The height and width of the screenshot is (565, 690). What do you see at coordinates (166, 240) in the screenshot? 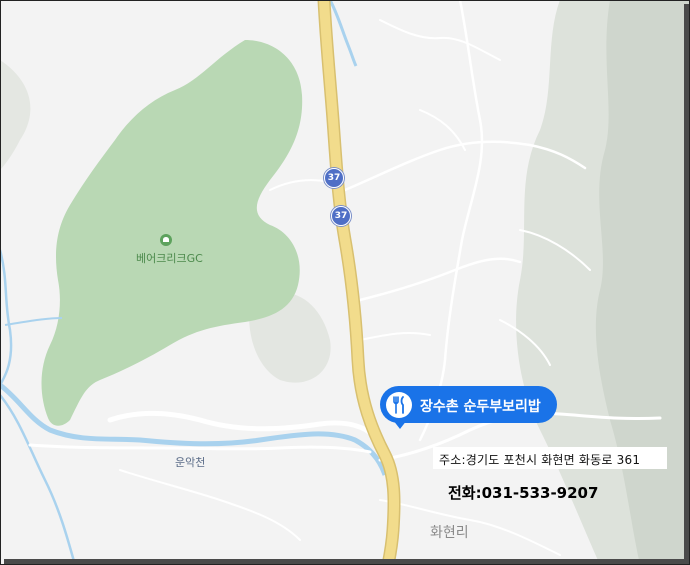
I see `golf-icon` at bounding box center [166, 240].